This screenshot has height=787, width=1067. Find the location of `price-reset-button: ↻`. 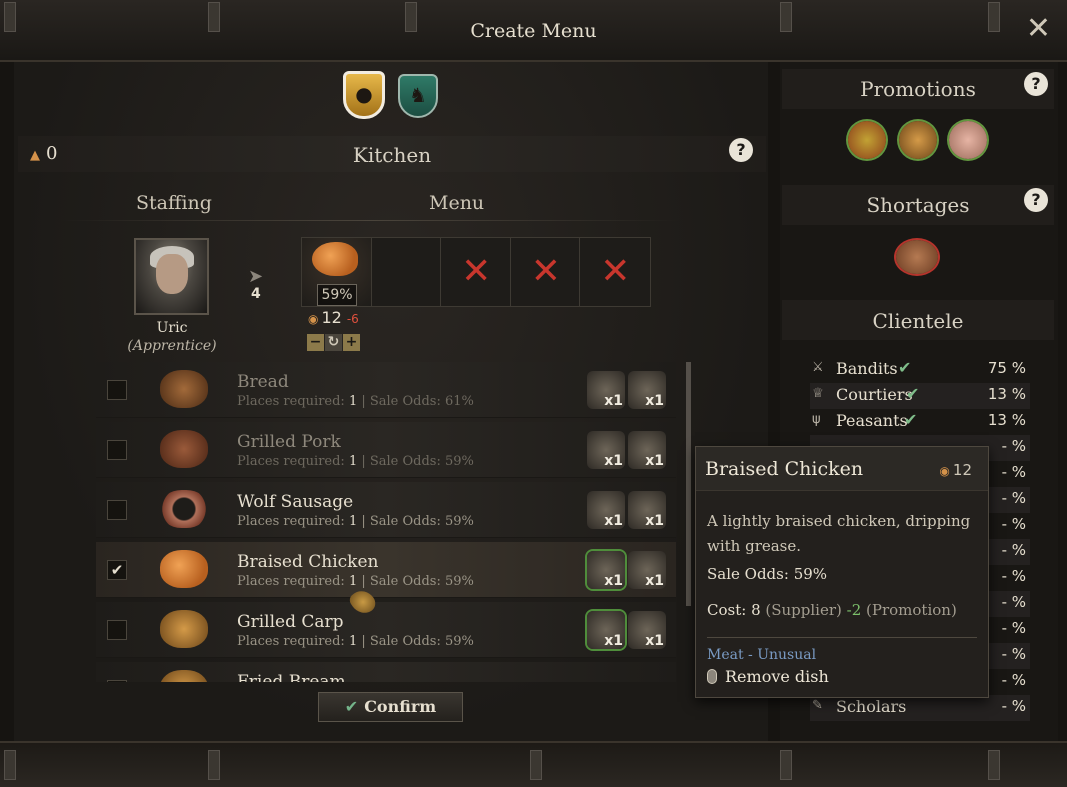

price-reset-button: ↻ is located at coordinates (333, 342).